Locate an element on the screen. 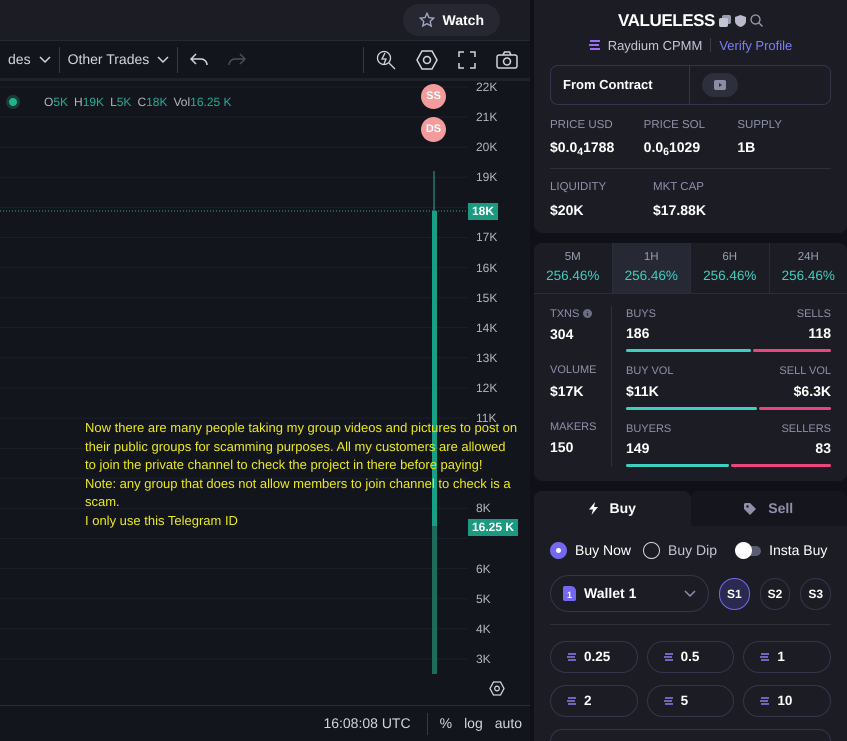 This screenshot has height=741, width=847. stat-label: PRICE SOL is located at coordinates (675, 125).